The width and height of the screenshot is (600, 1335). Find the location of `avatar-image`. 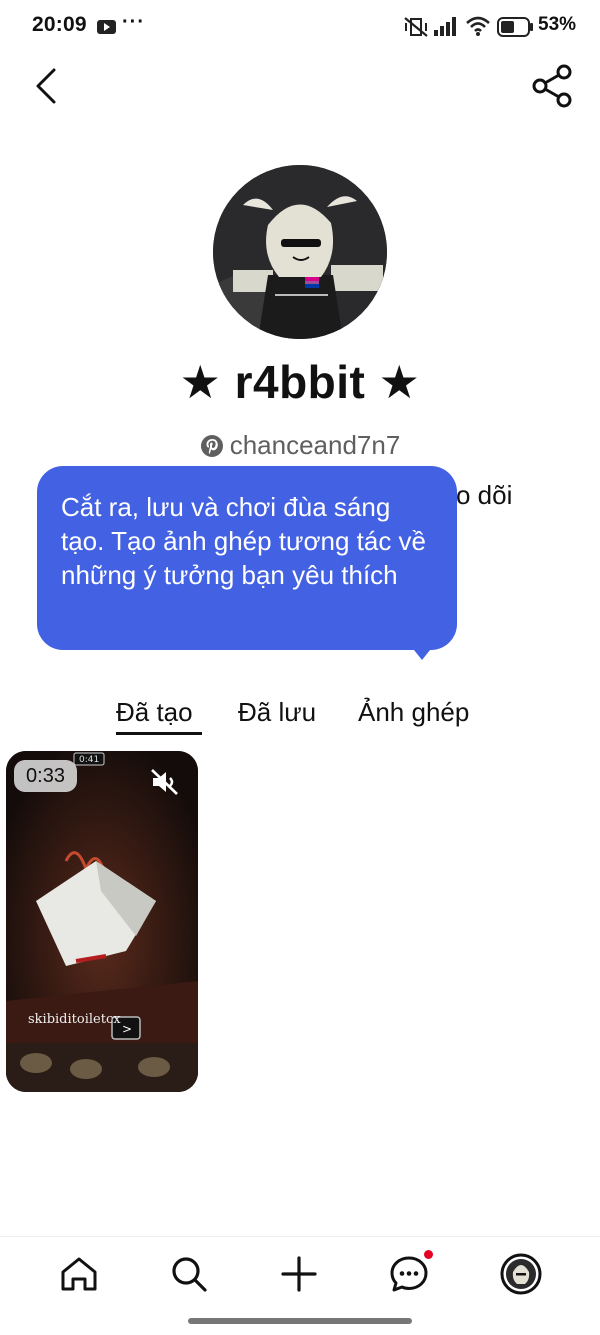

avatar-image is located at coordinates (300, 252).